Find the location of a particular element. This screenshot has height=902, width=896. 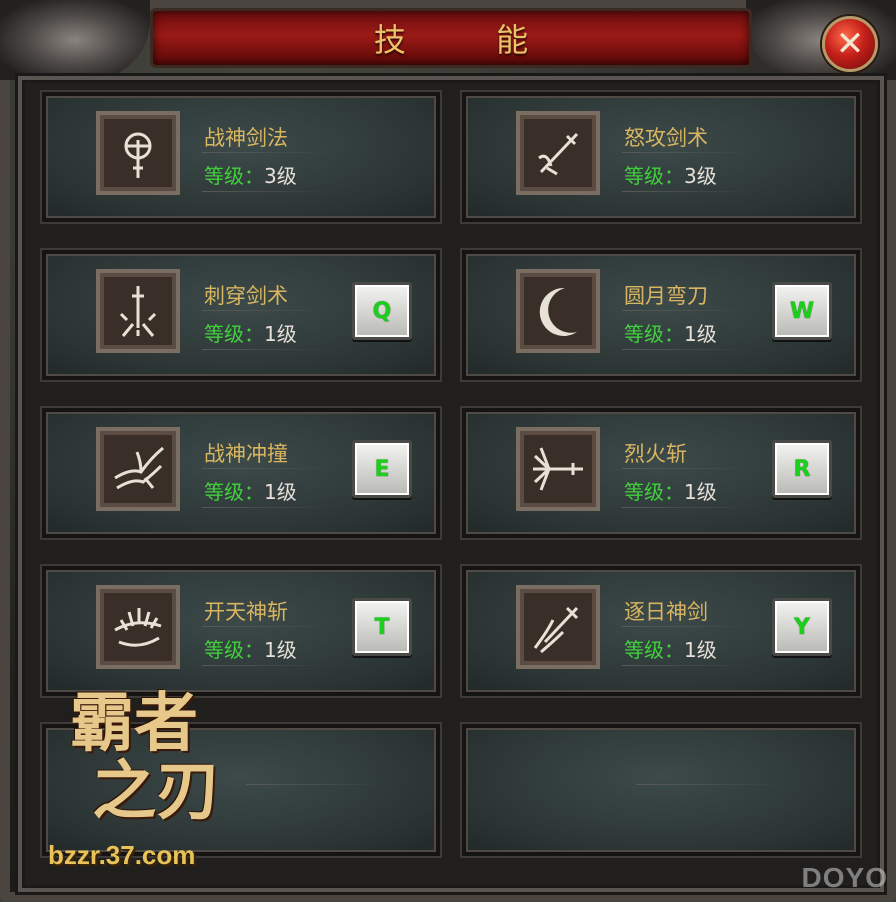

hotkey-button: R is located at coordinates (802, 469).